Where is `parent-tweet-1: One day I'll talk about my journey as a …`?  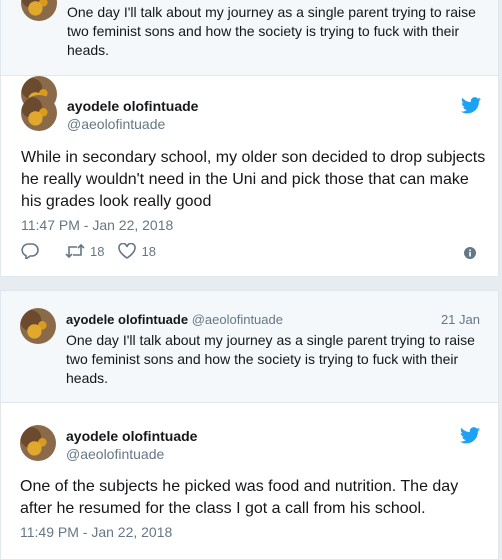
parent-tweet-1: One day I'll talk about my journey as a … is located at coordinates (249, 37).